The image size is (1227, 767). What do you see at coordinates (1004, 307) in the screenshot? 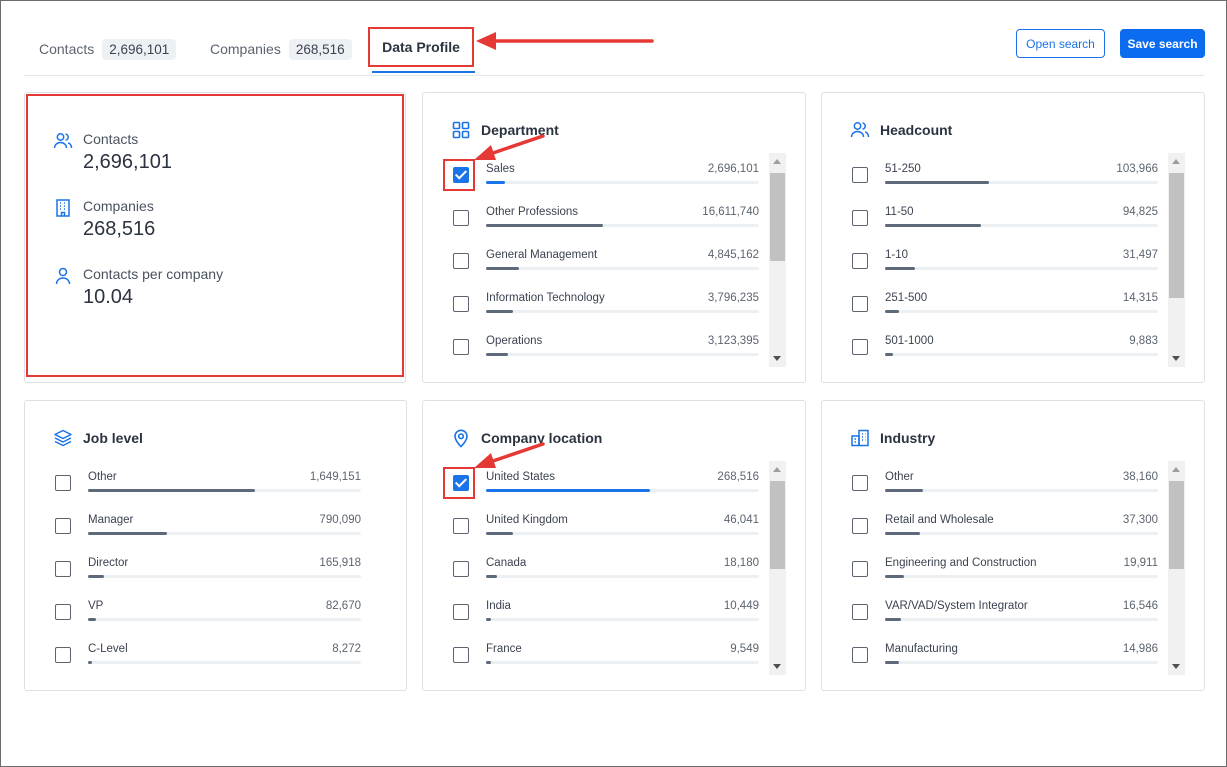
I see `list-item: 251-500 14,315` at bounding box center [1004, 307].